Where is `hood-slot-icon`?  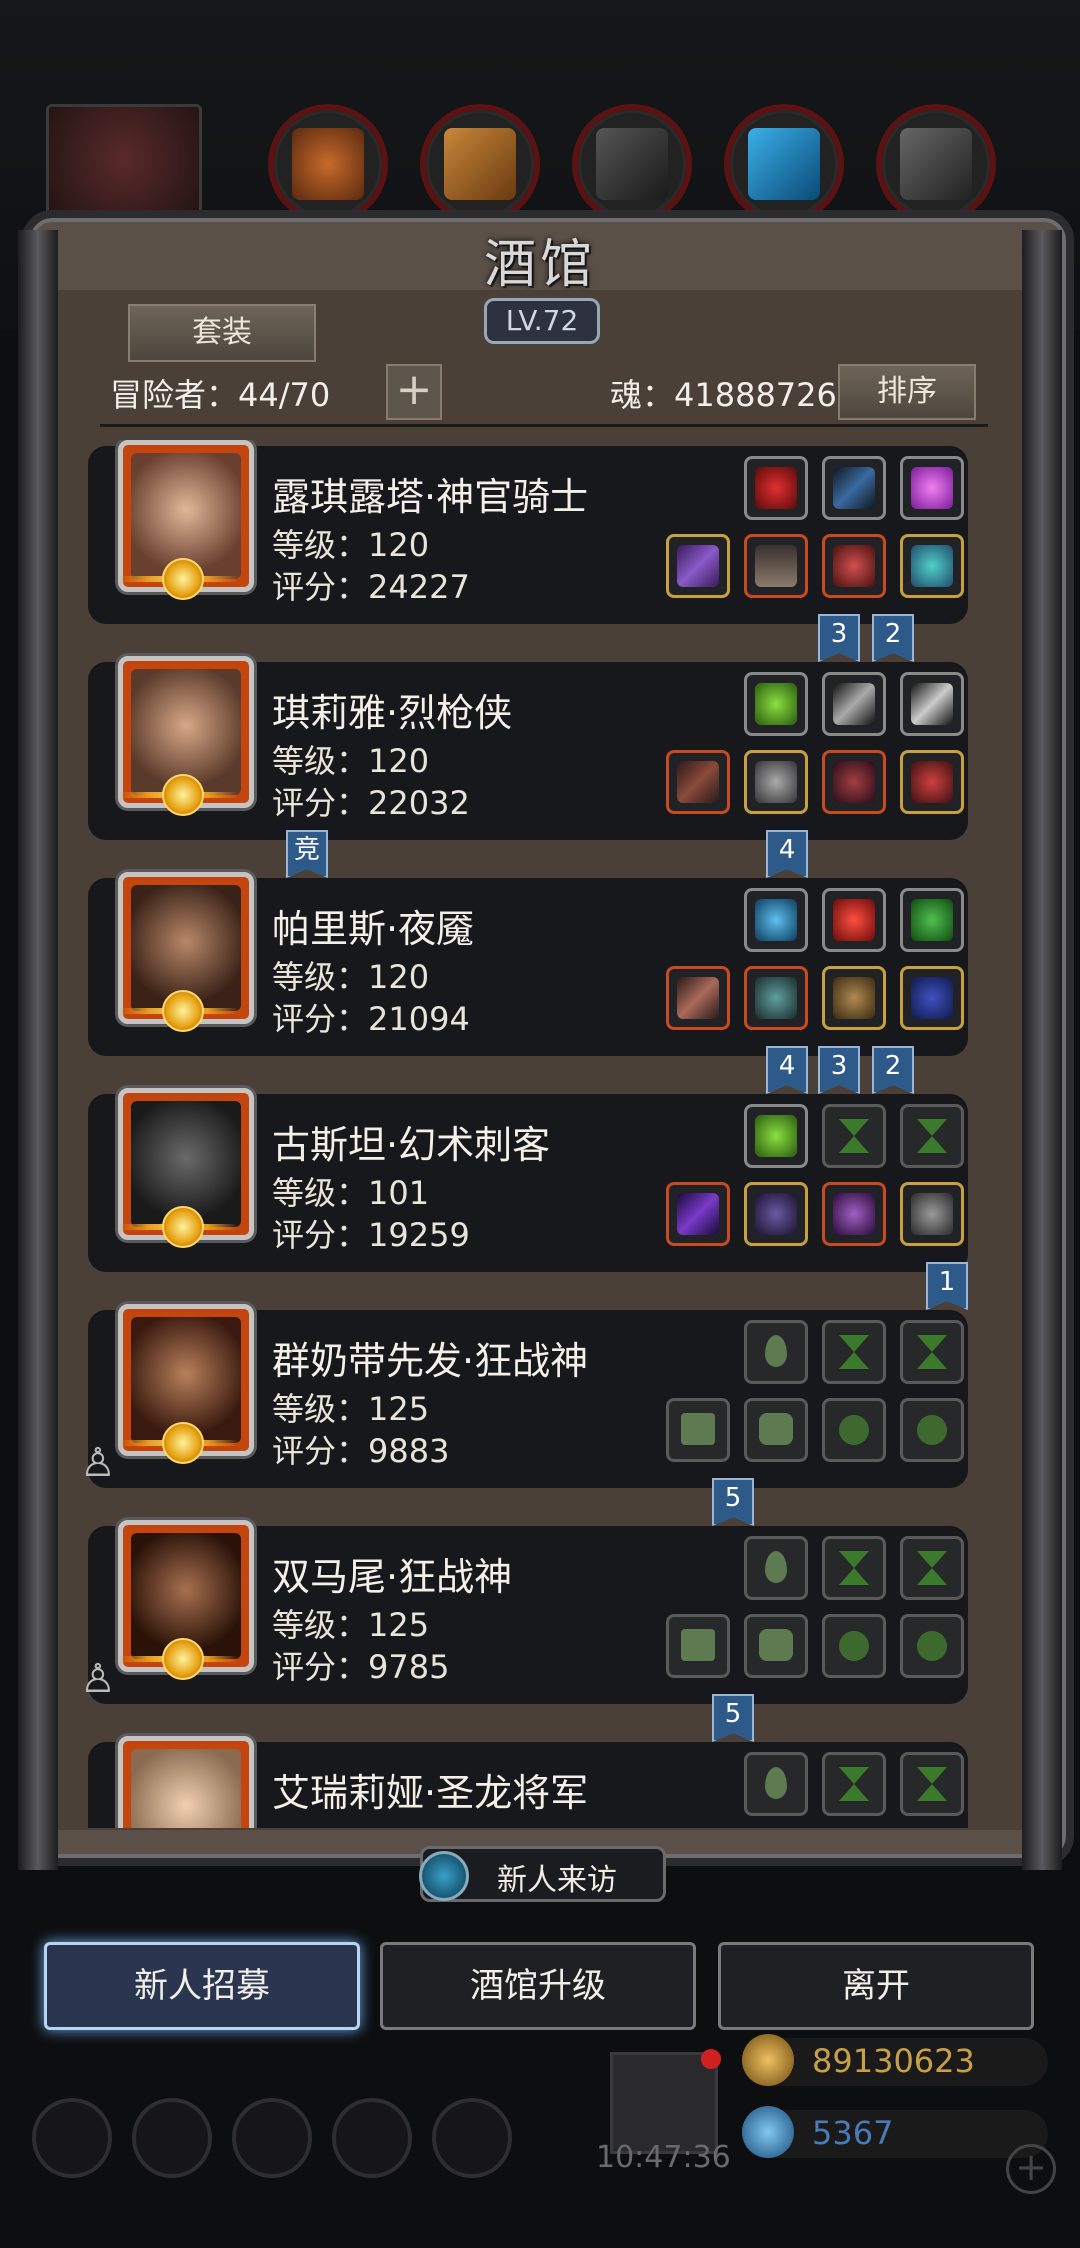
hood-slot-icon is located at coordinates (854, 1214).